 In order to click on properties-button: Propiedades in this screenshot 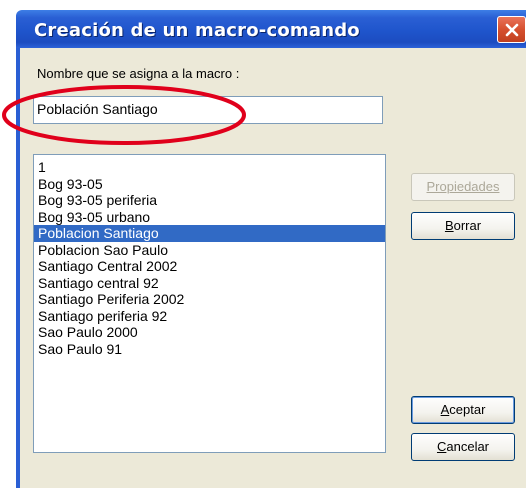, I will do `click(463, 187)`.